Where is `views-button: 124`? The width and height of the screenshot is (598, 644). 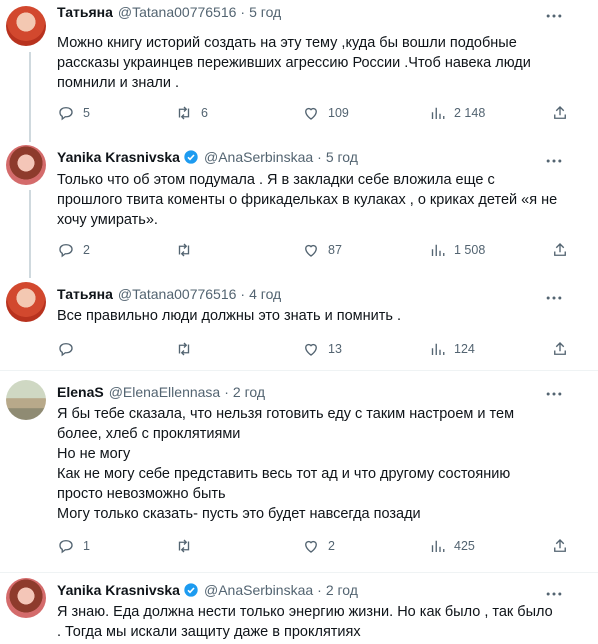
views-button: 124 is located at coordinates (451, 349).